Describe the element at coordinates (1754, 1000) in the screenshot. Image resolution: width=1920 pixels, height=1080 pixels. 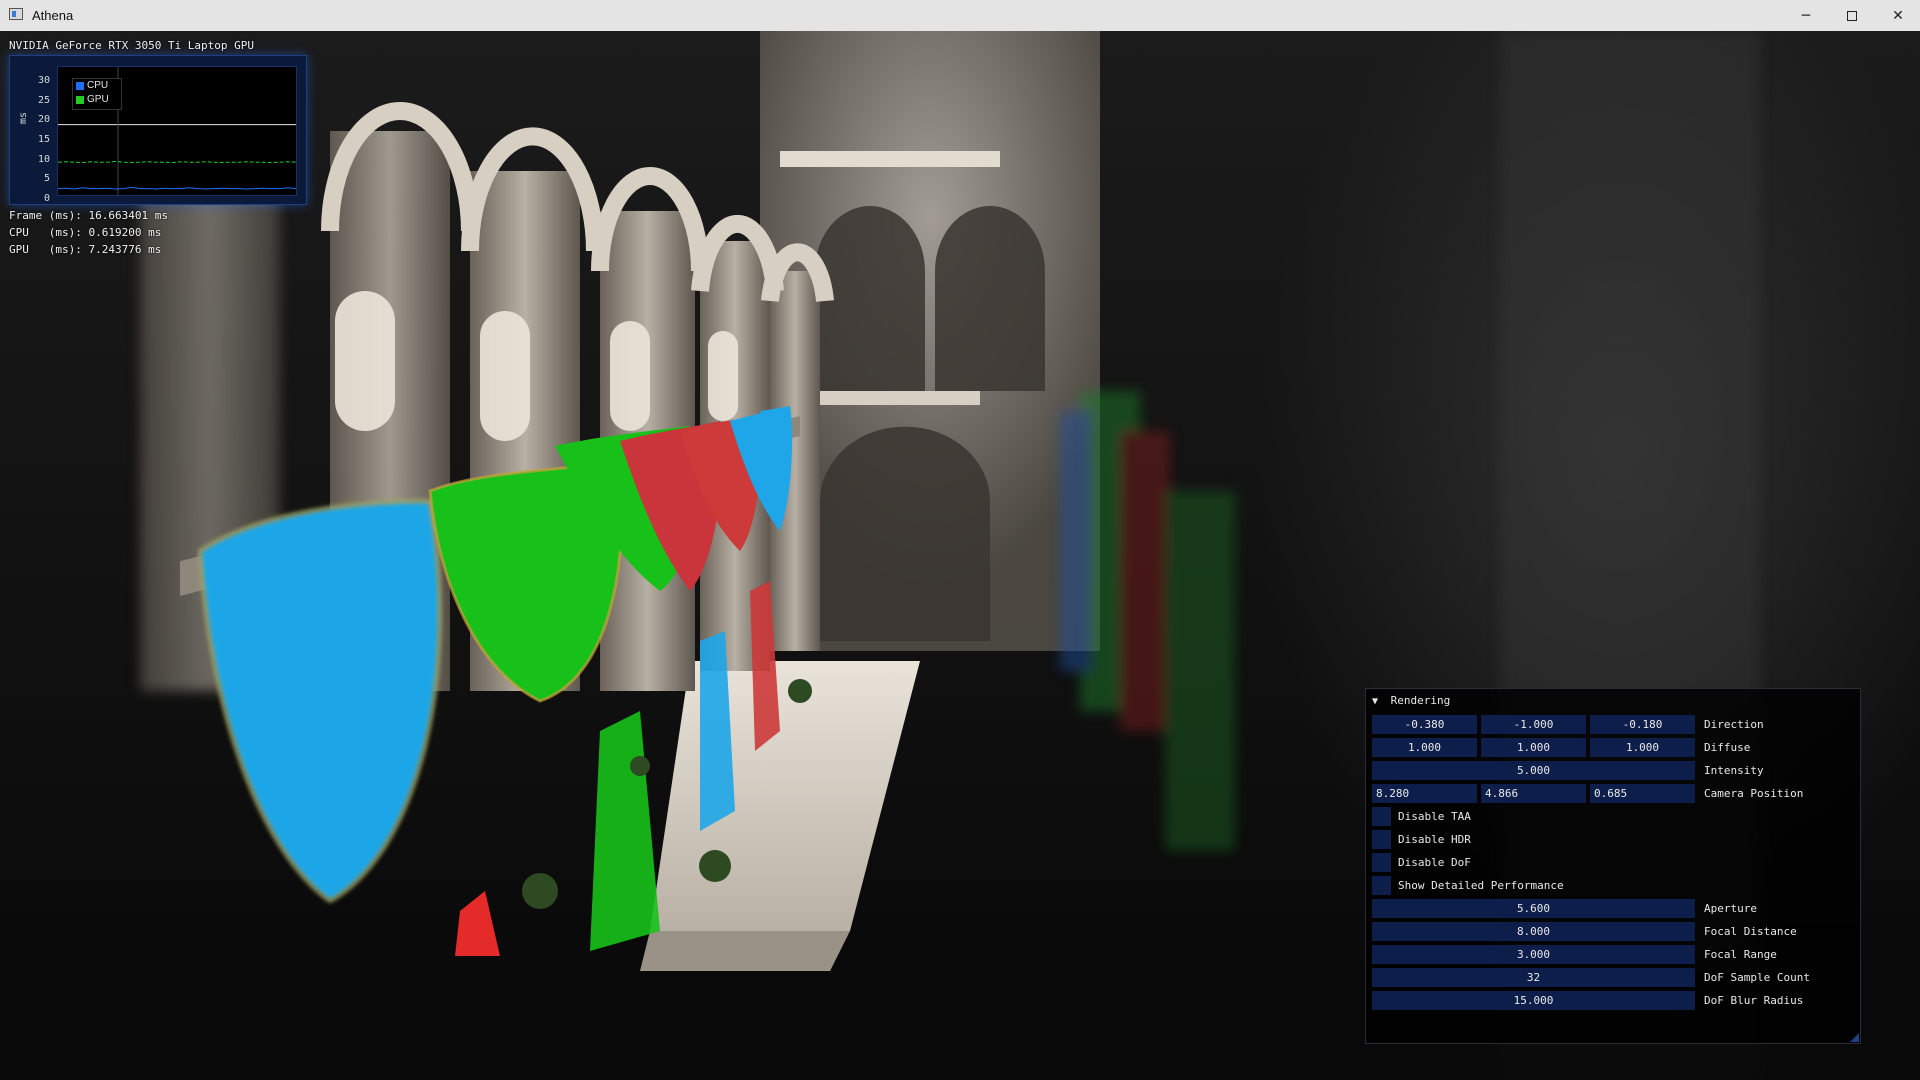
I see `dof-blur-radius-label: DoF Blur Radius` at that location.